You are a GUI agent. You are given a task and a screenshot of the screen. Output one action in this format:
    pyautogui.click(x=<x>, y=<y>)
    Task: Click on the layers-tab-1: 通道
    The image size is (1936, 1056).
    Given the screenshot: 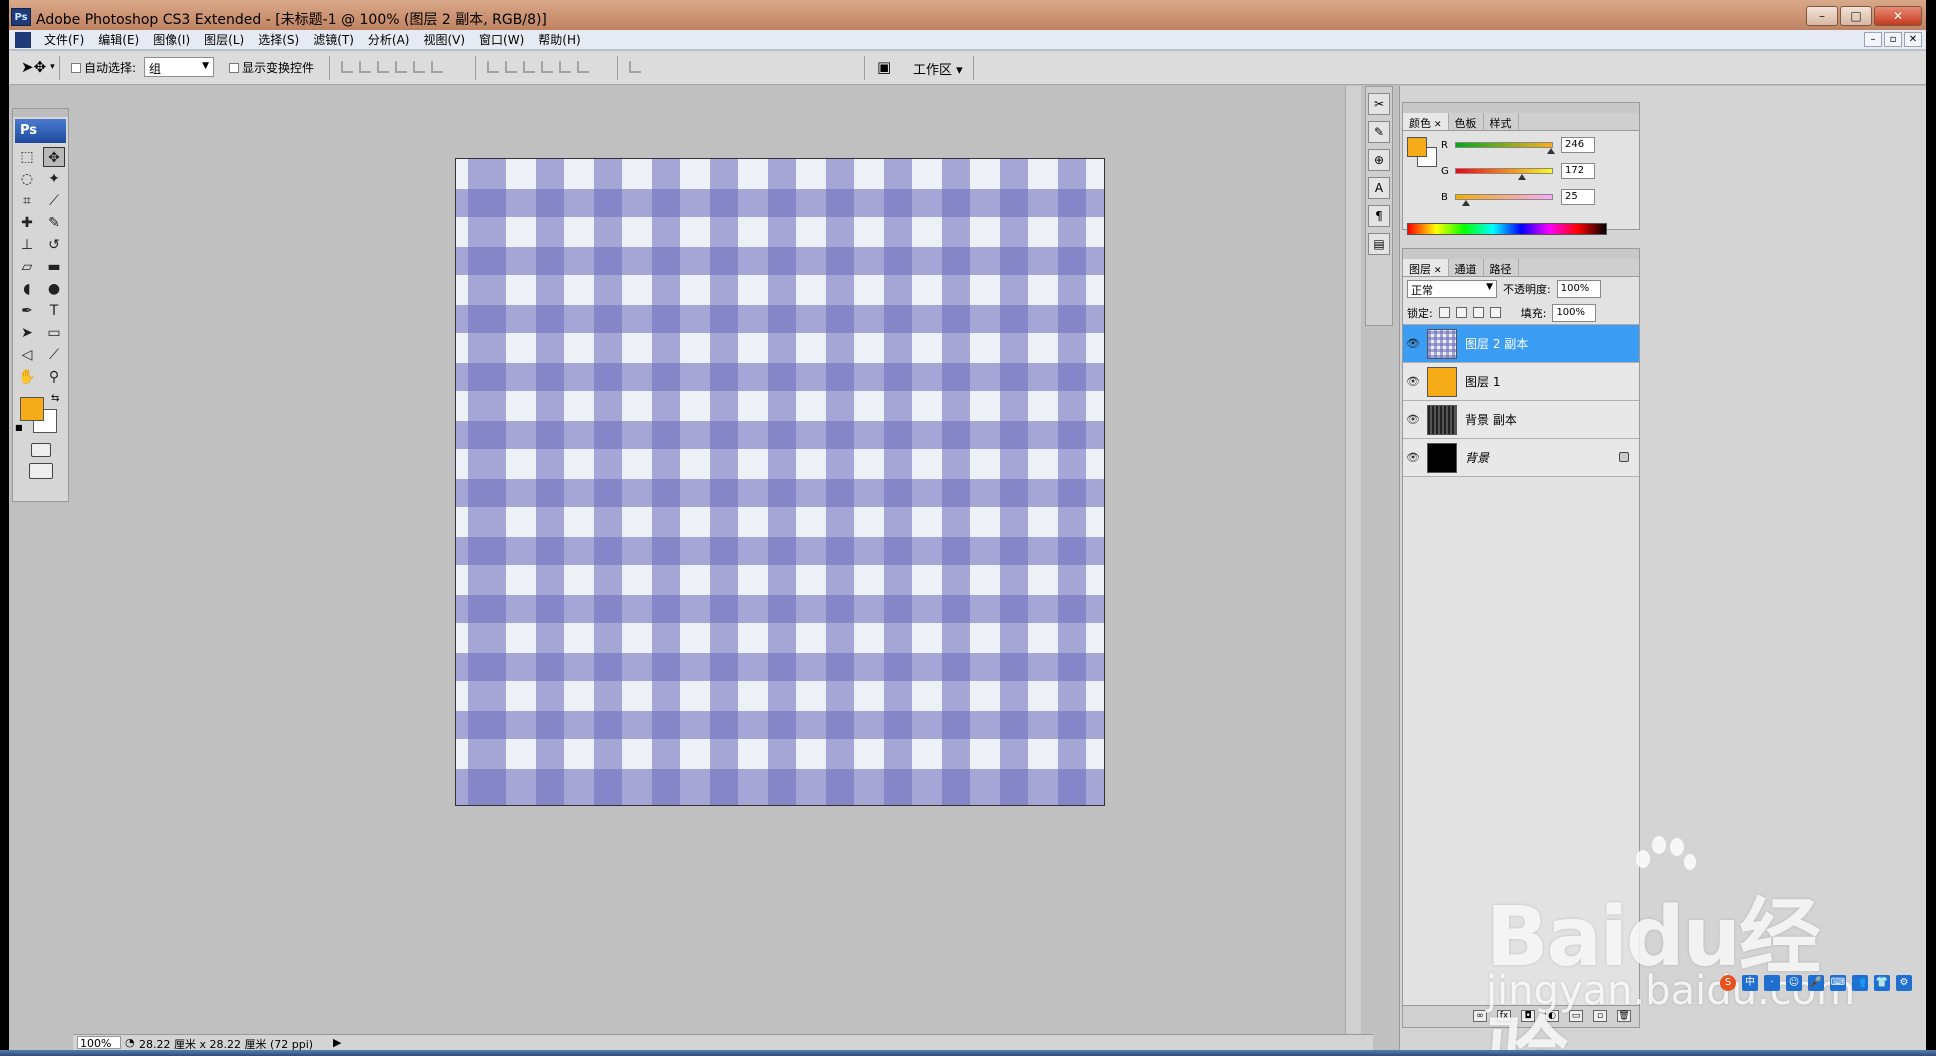 What is the action you would take?
    pyautogui.click(x=1466, y=267)
    